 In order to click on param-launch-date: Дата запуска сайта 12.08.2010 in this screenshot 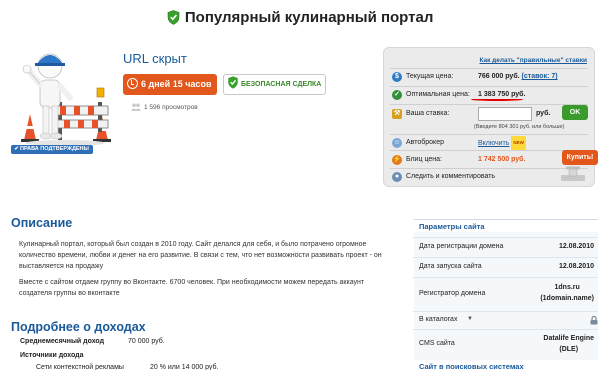, I will do `click(505, 267)`.